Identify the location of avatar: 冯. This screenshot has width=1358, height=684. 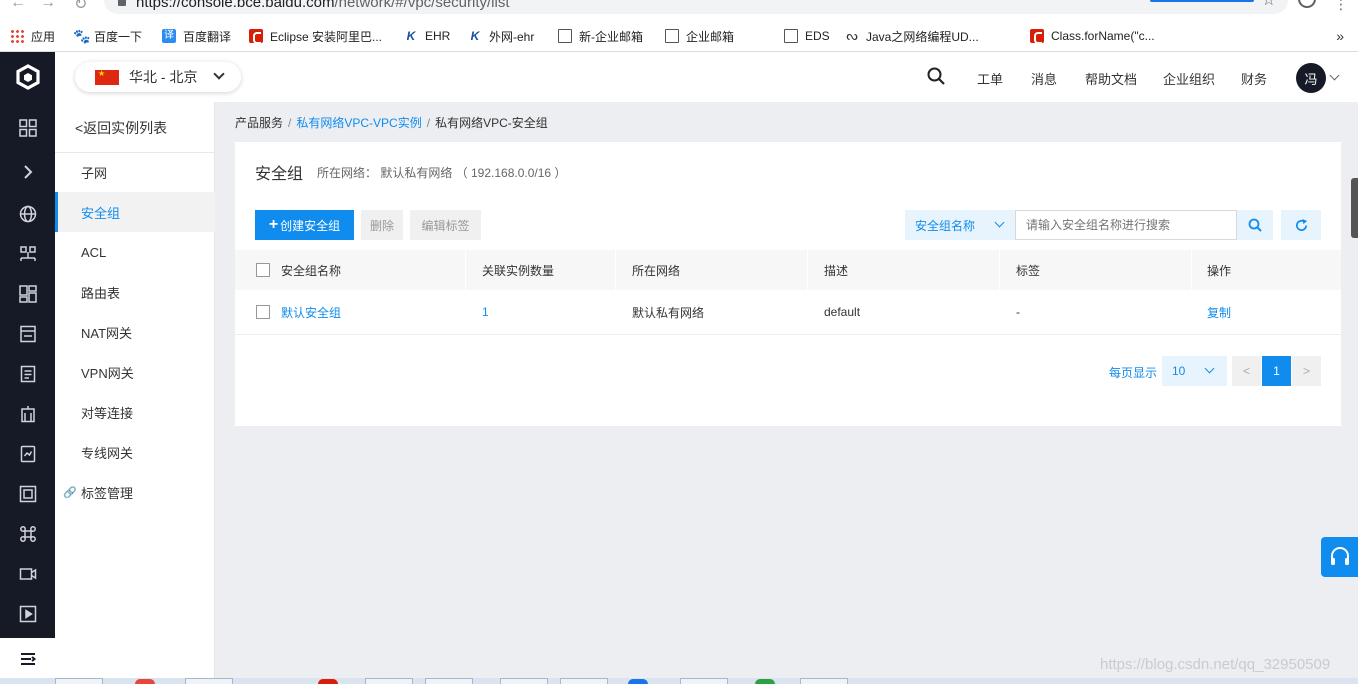
(1311, 78).